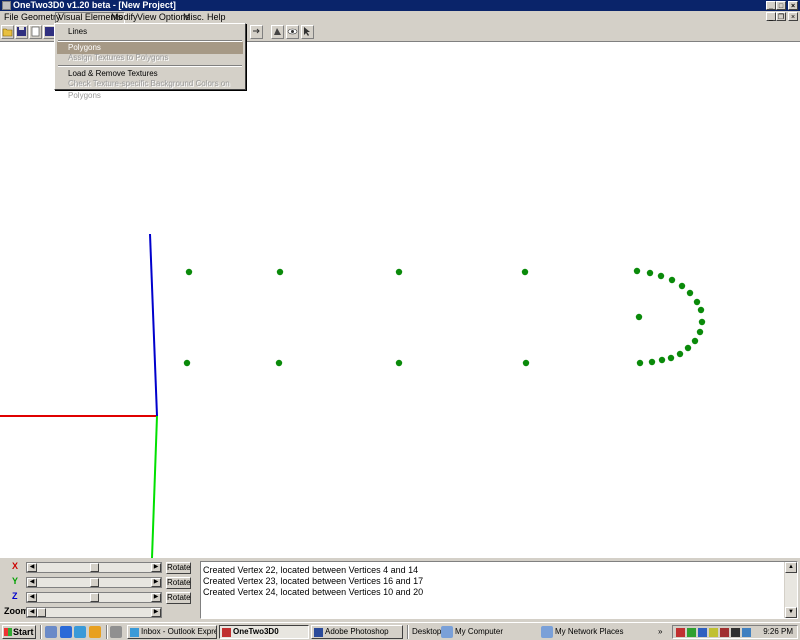  What do you see at coordinates (292, 32) in the screenshot?
I see `view-eye-icon` at bounding box center [292, 32].